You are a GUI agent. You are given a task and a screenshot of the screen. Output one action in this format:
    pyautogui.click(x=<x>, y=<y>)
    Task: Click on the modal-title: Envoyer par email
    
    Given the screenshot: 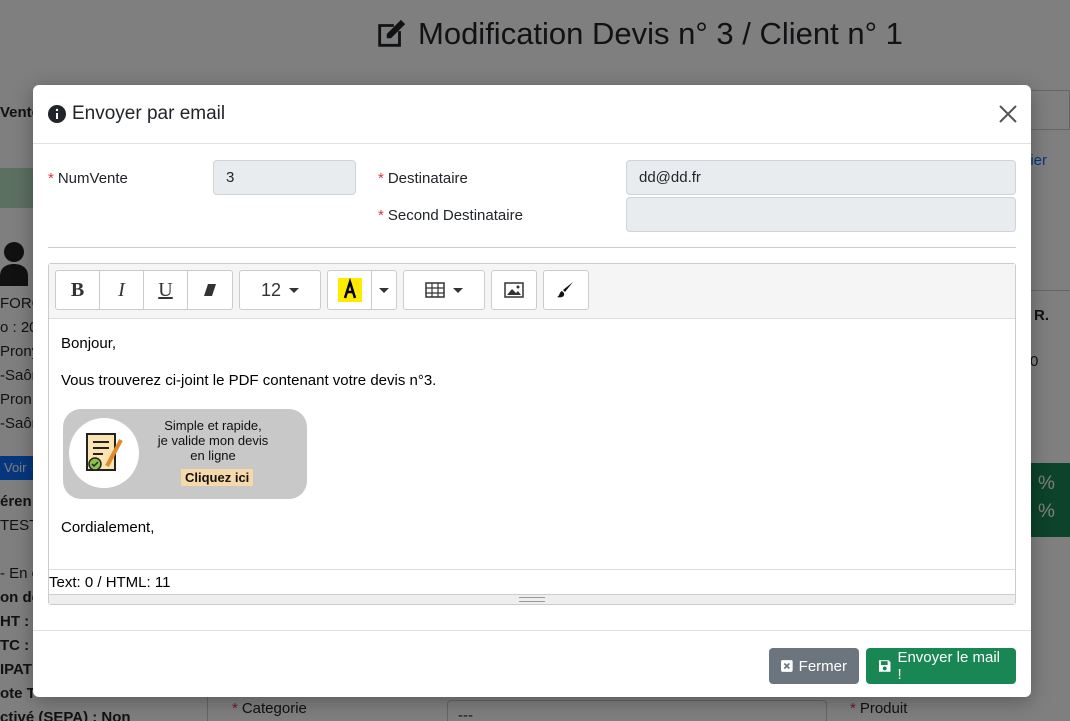 What is the action you would take?
    pyautogui.click(x=149, y=113)
    